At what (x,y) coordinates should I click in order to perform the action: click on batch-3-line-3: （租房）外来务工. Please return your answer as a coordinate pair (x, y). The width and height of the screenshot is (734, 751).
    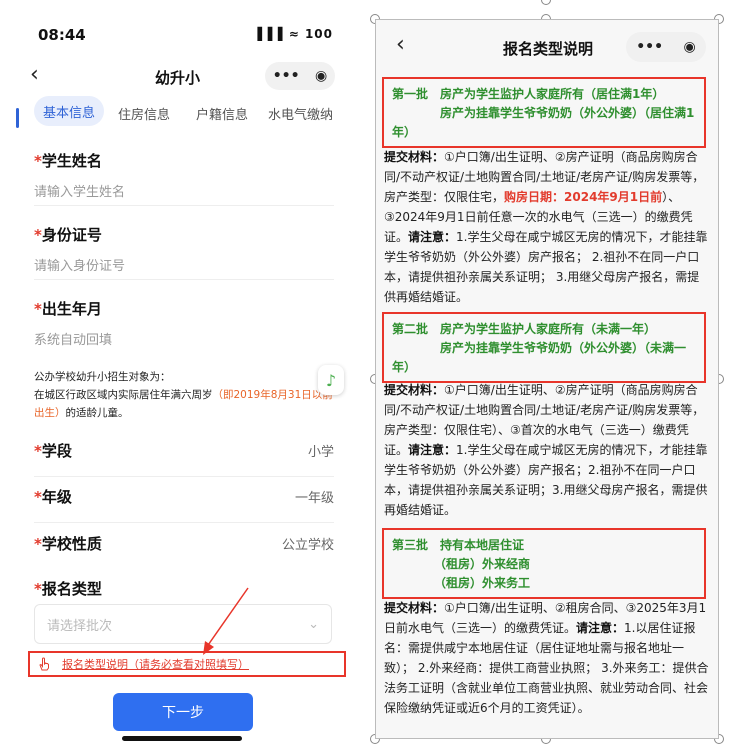
    Looking at the image, I should click on (461, 583).